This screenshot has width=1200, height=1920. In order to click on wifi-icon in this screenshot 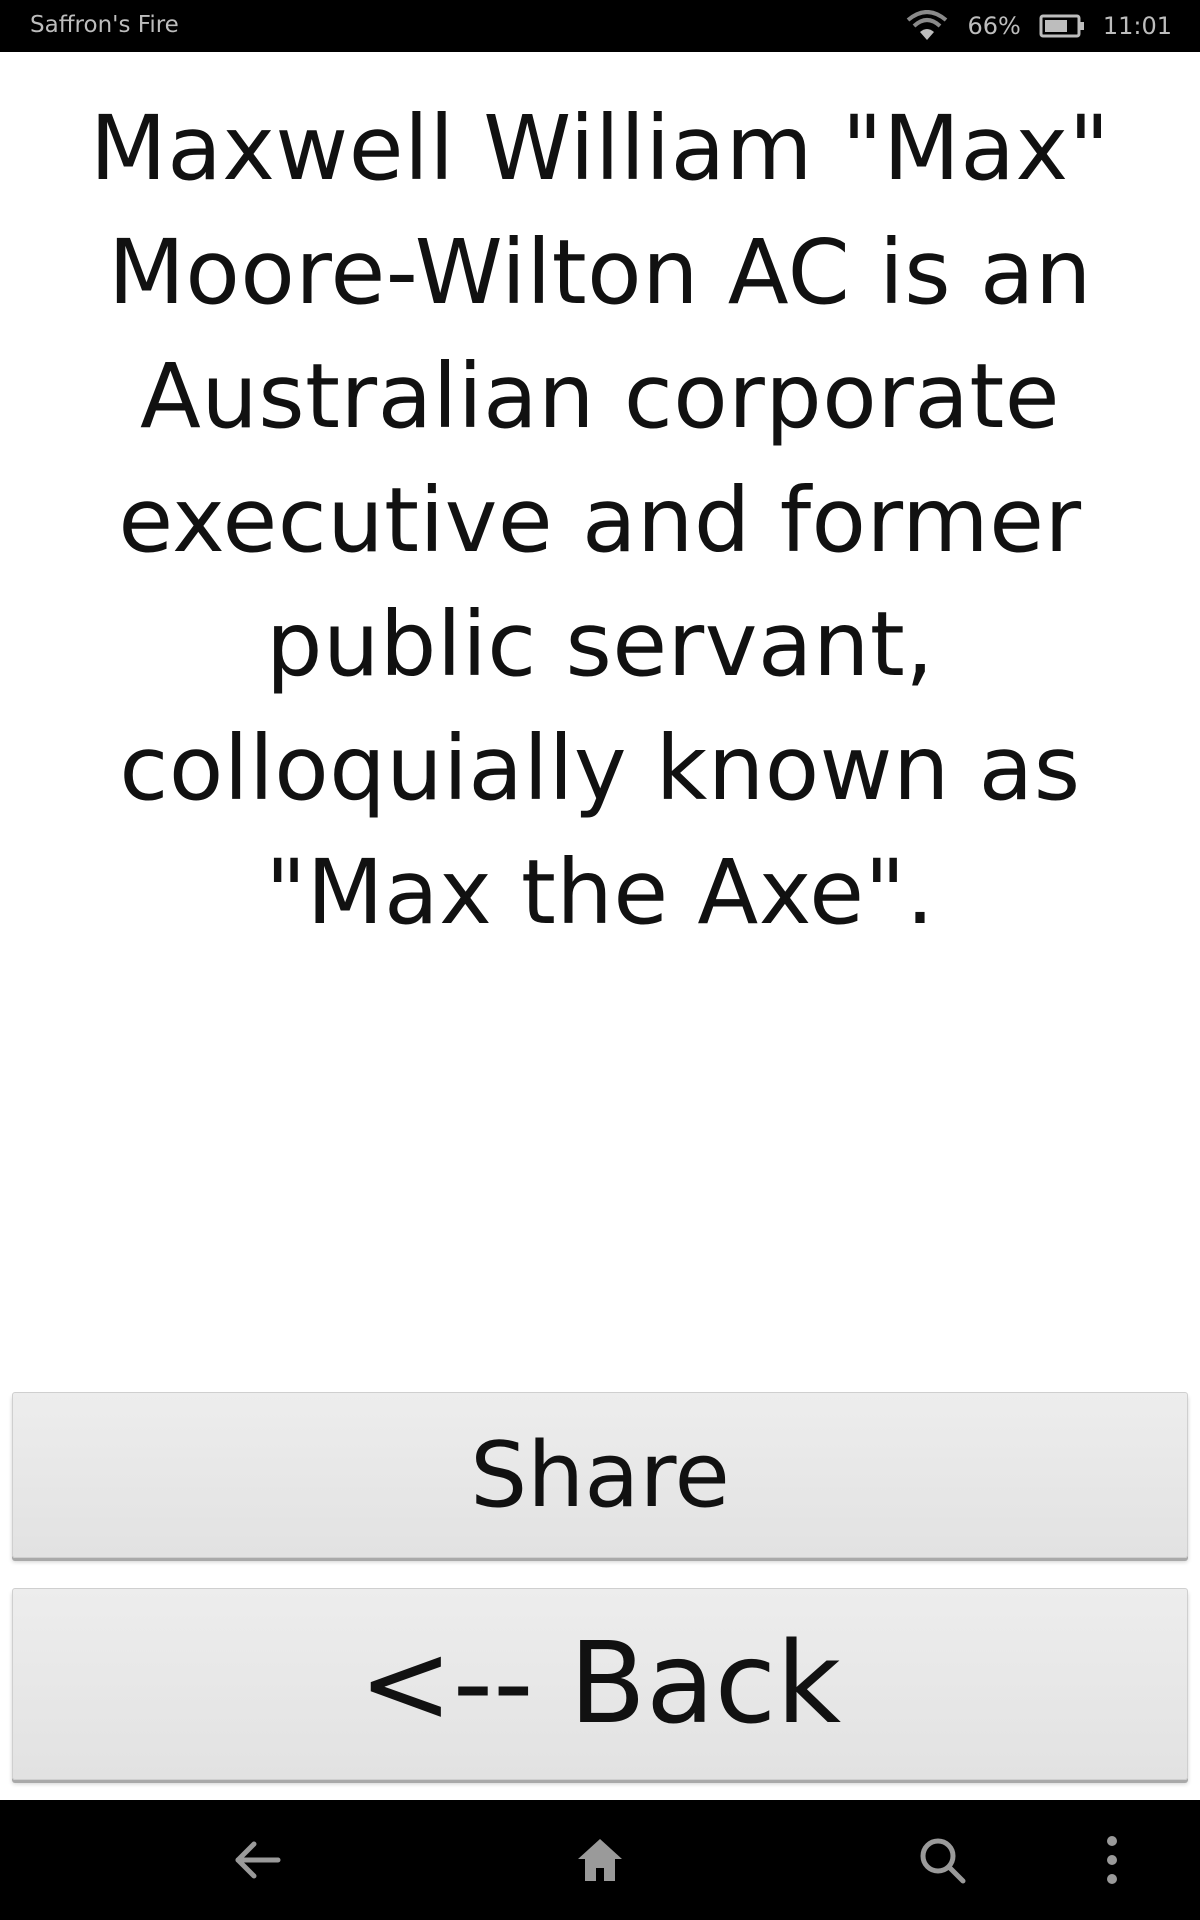, I will do `click(927, 26)`.